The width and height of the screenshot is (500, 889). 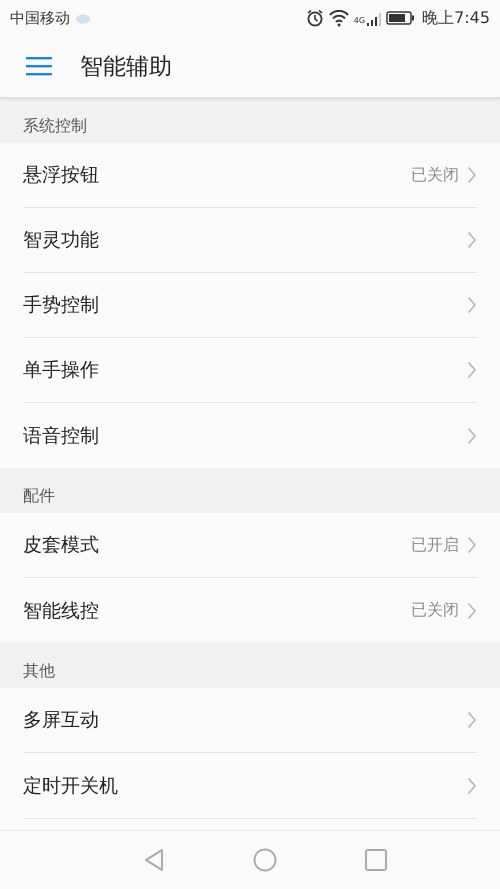 I want to click on settings-item: 语音控制, so click(x=250, y=435).